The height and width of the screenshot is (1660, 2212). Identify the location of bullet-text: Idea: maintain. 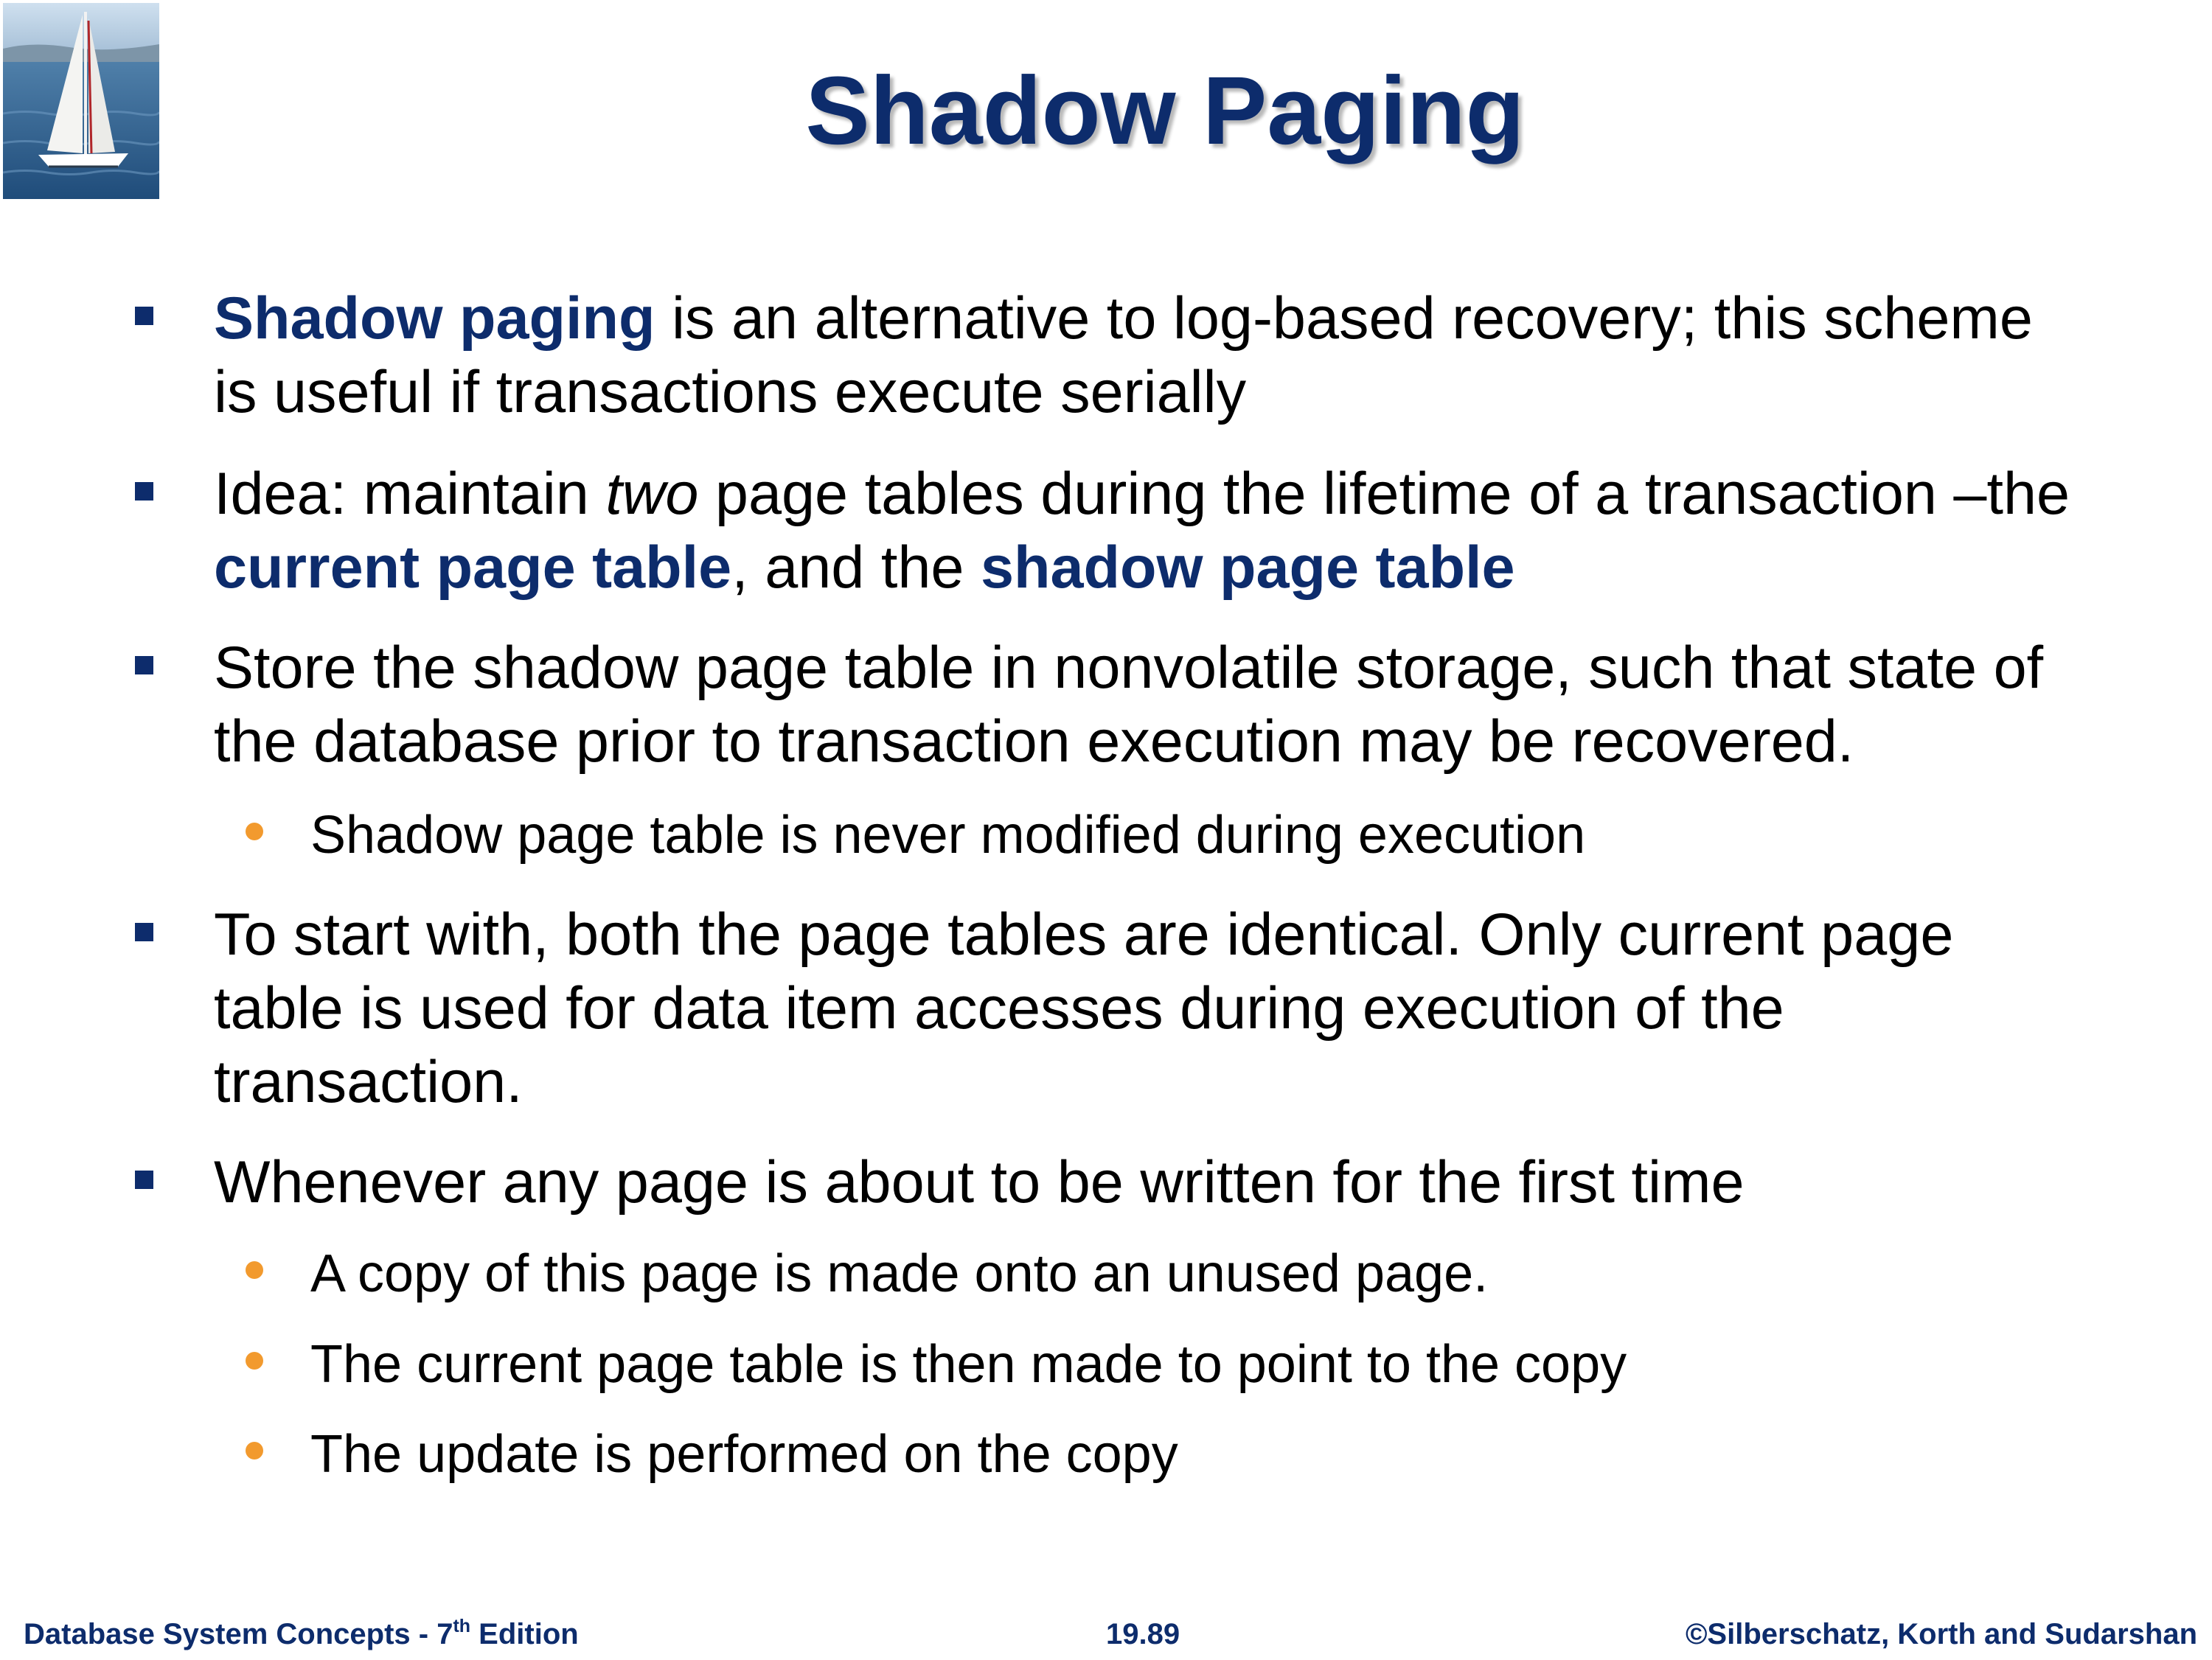
(410, 494).